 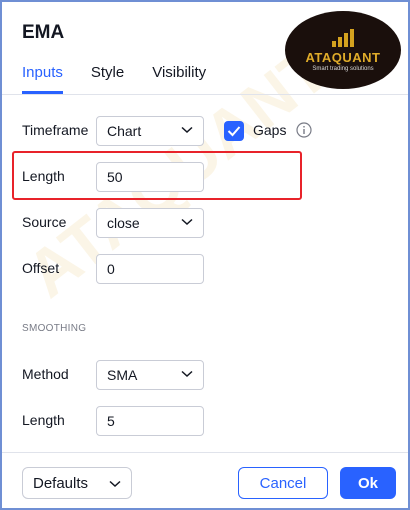 I want to click on defaults-dropdown-button: Defaults, so click(x=77, y=483).